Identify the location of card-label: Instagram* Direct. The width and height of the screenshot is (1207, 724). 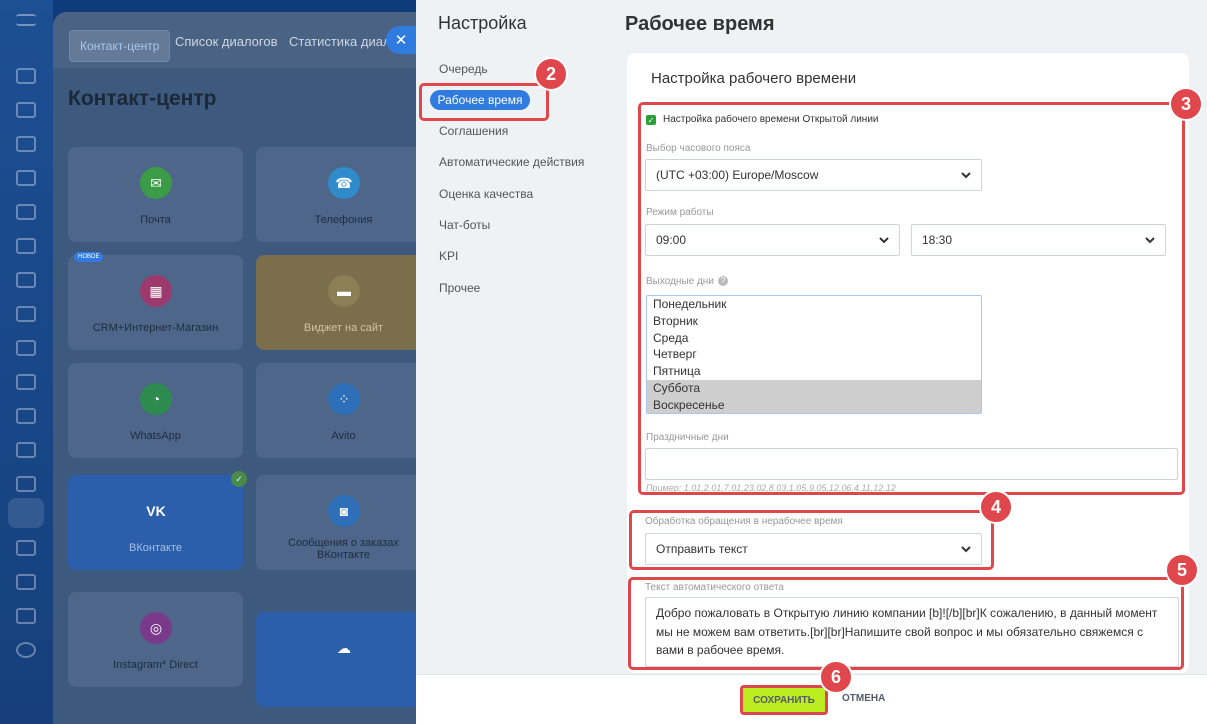
(155, 665).